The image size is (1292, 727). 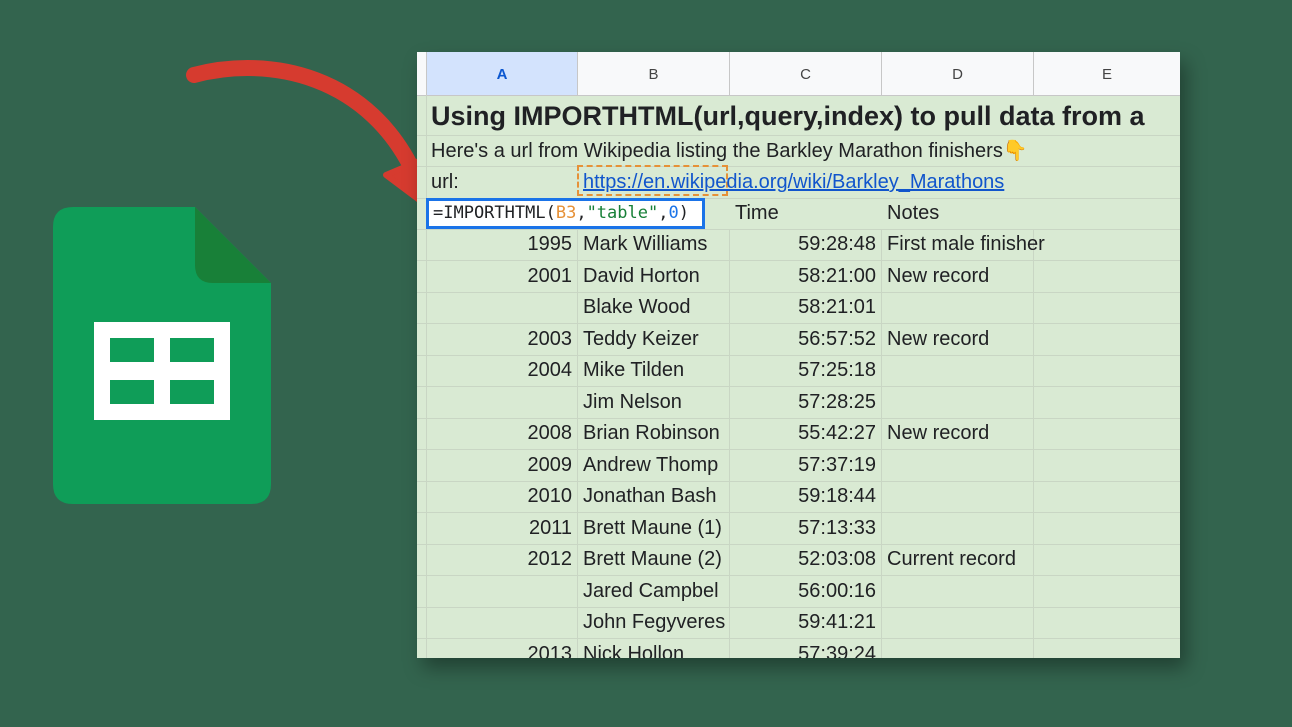 I want to click on select-all-corner, so click(x=422, y=73).